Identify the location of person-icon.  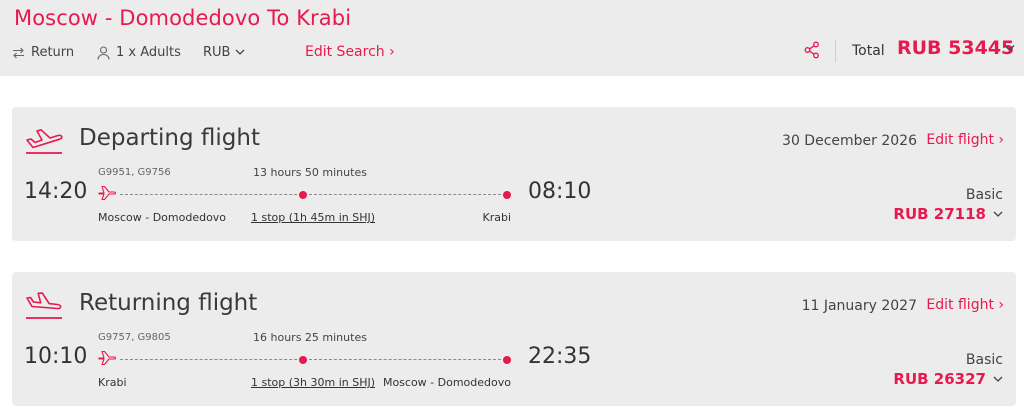
(103, 52).